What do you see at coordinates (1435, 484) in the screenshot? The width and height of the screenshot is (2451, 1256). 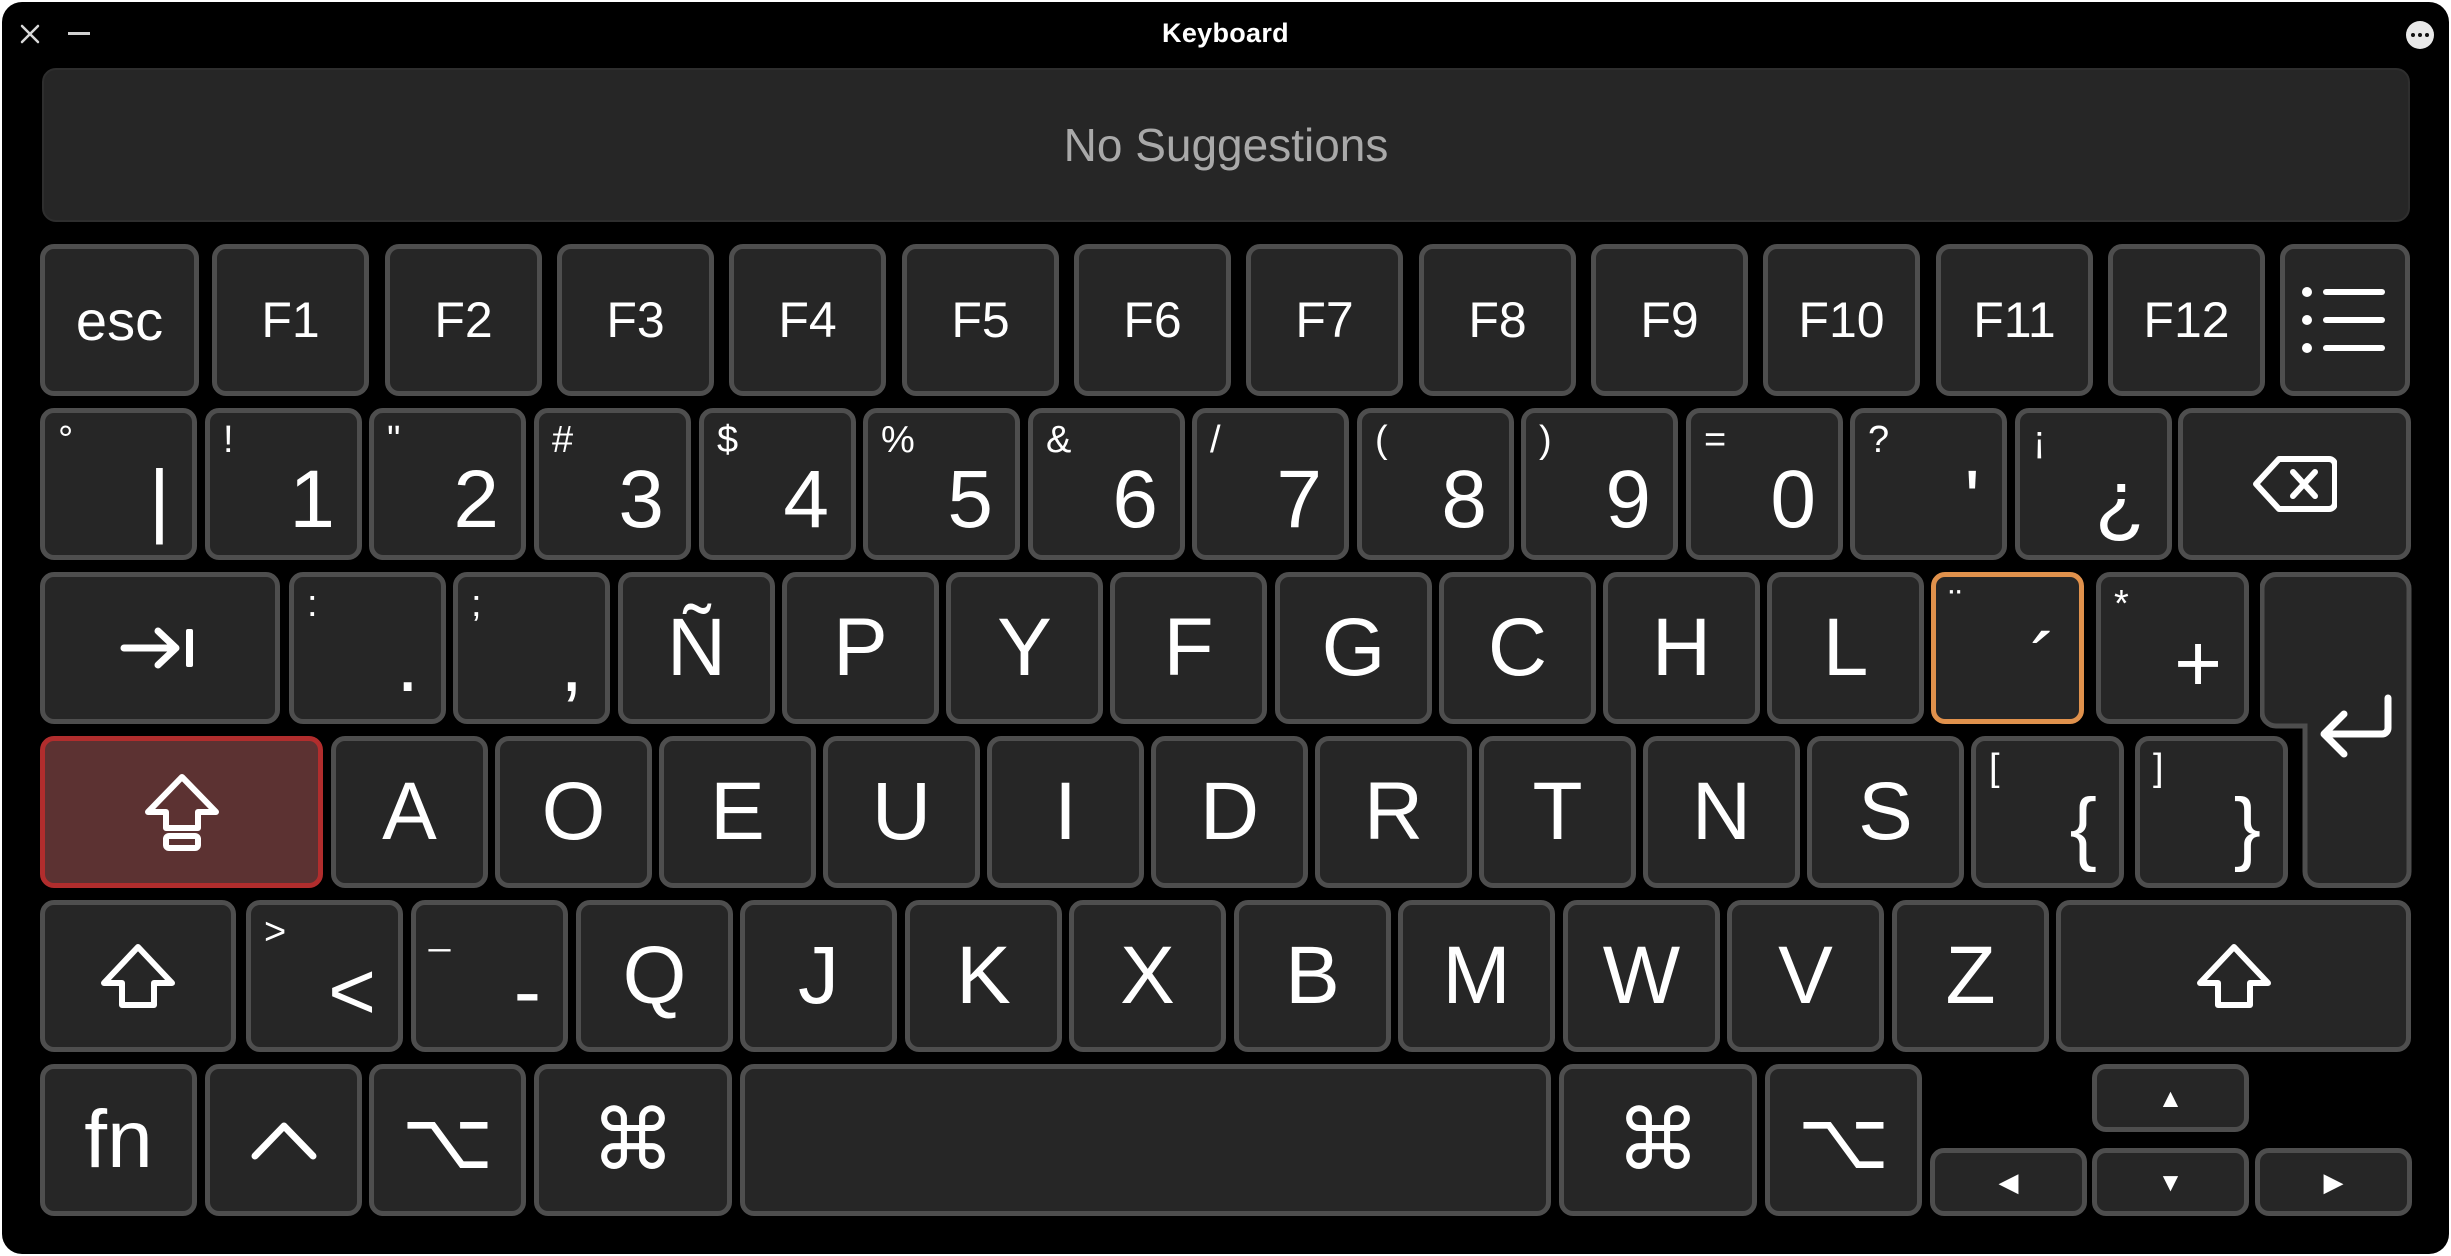 I see `key-8: (8` at bounding box center [1435, 484].